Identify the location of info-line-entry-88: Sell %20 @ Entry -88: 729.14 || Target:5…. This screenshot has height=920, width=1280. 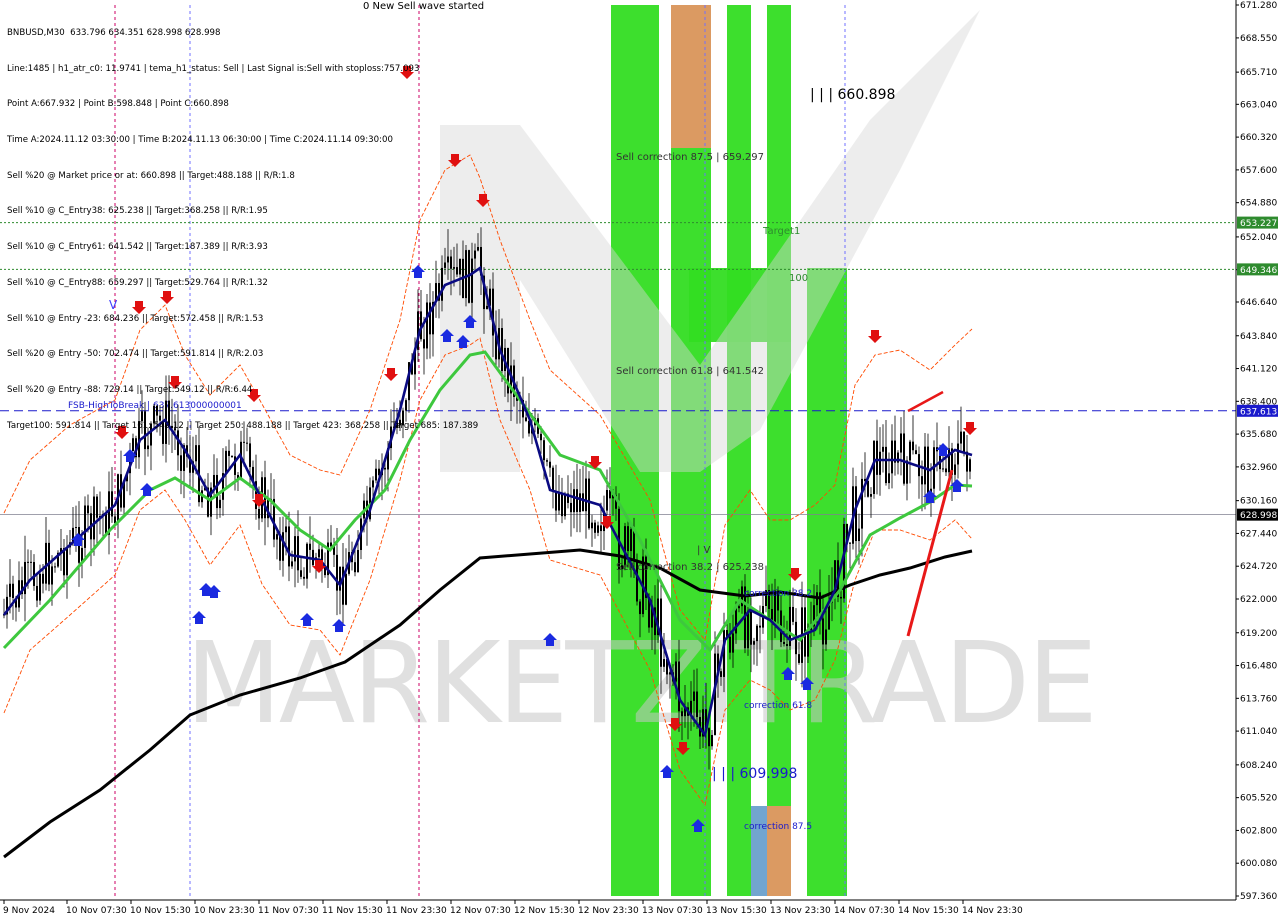
(130, 390).